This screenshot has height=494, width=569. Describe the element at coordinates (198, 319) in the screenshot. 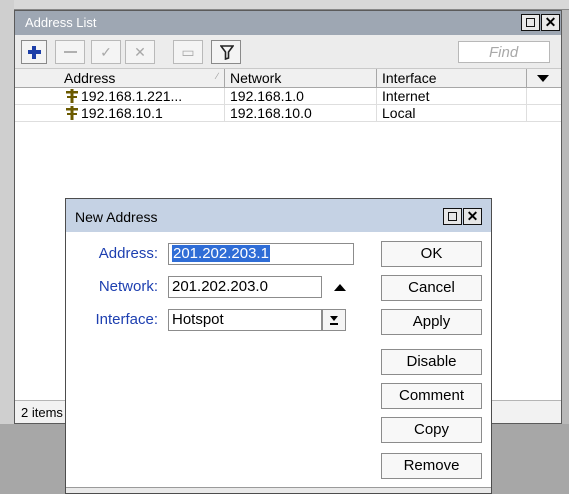

I see `interface-value: Hotspot` at that location.